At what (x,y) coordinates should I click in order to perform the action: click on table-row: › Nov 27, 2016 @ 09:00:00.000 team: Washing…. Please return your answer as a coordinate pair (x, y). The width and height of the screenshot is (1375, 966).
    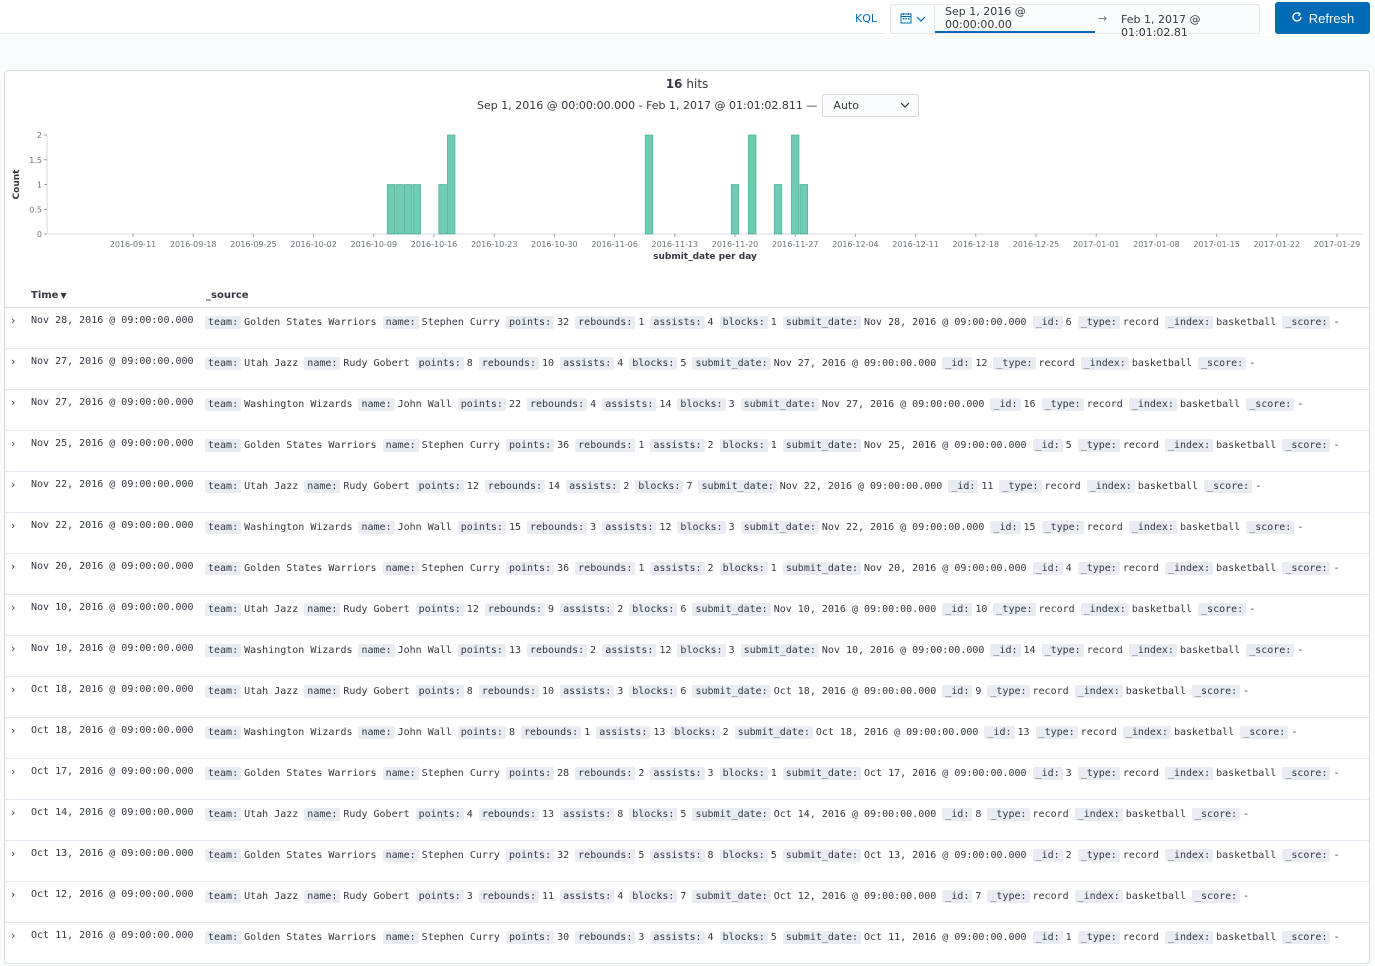
    Looking at the image, I should click on (687, 410).